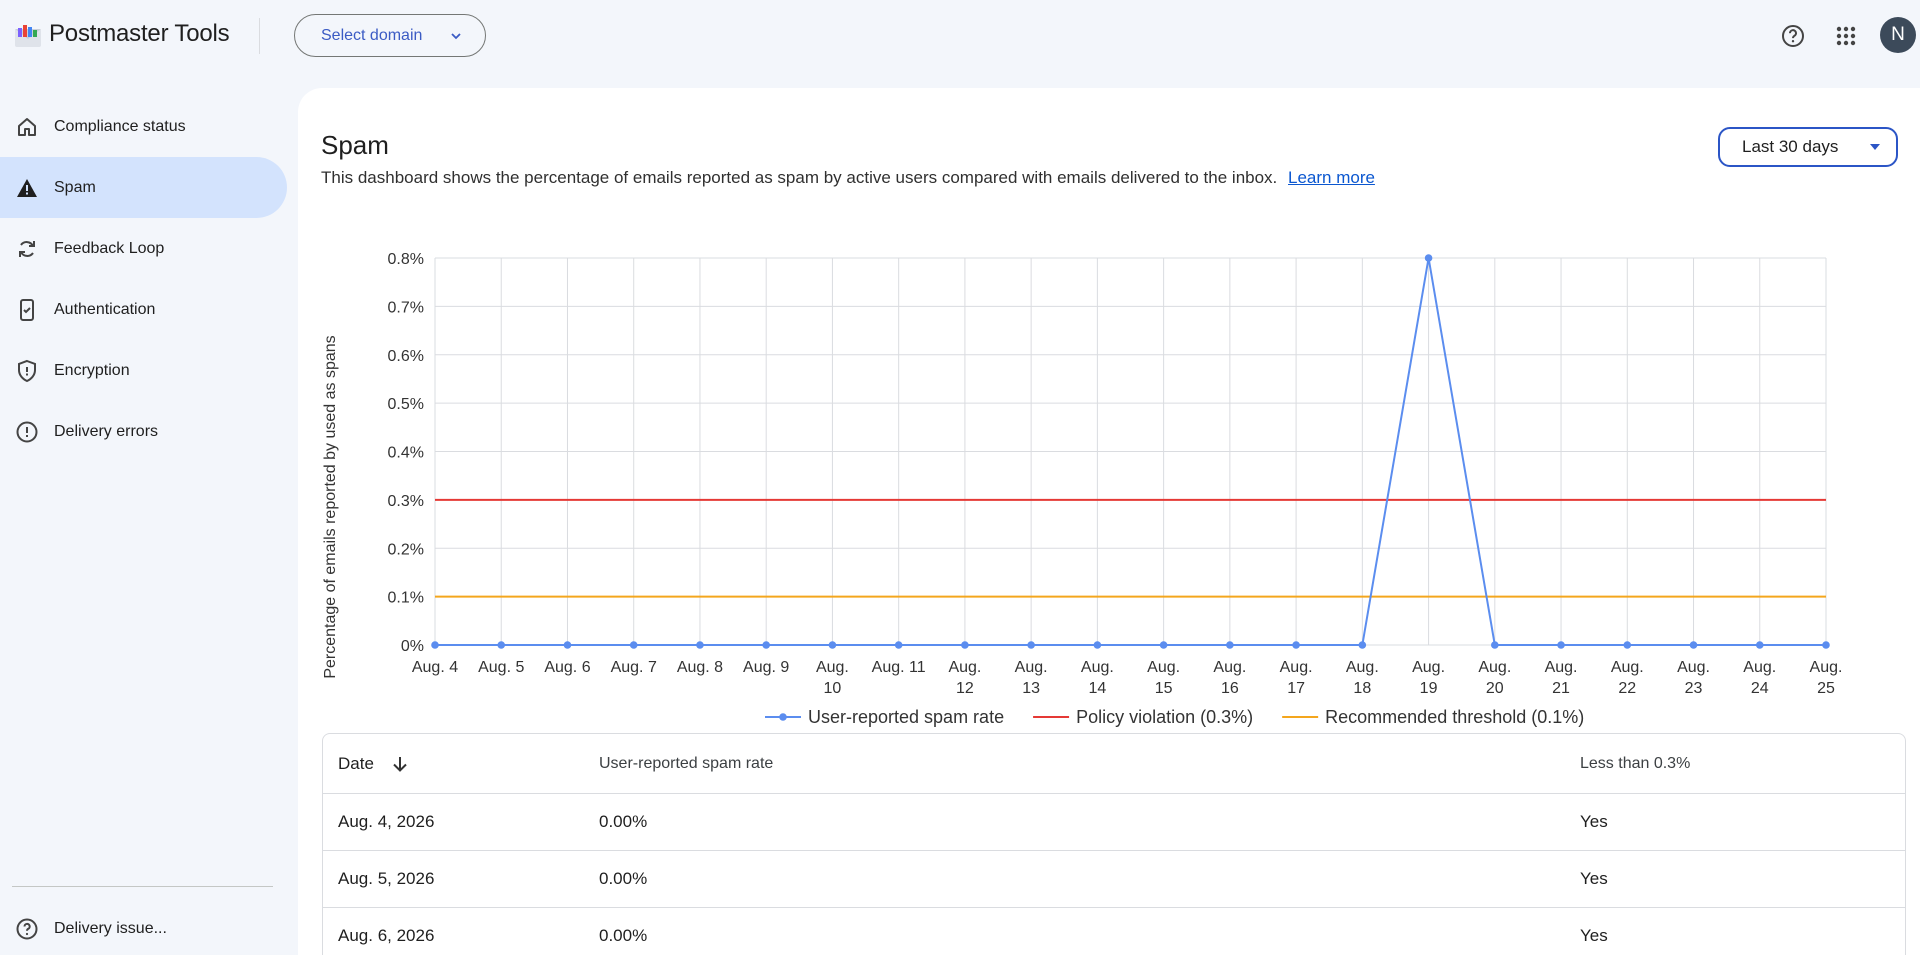  Describe the element at coordinates (1495, 688) in the screenshot. I see `x-tick-label: 20` at that location.